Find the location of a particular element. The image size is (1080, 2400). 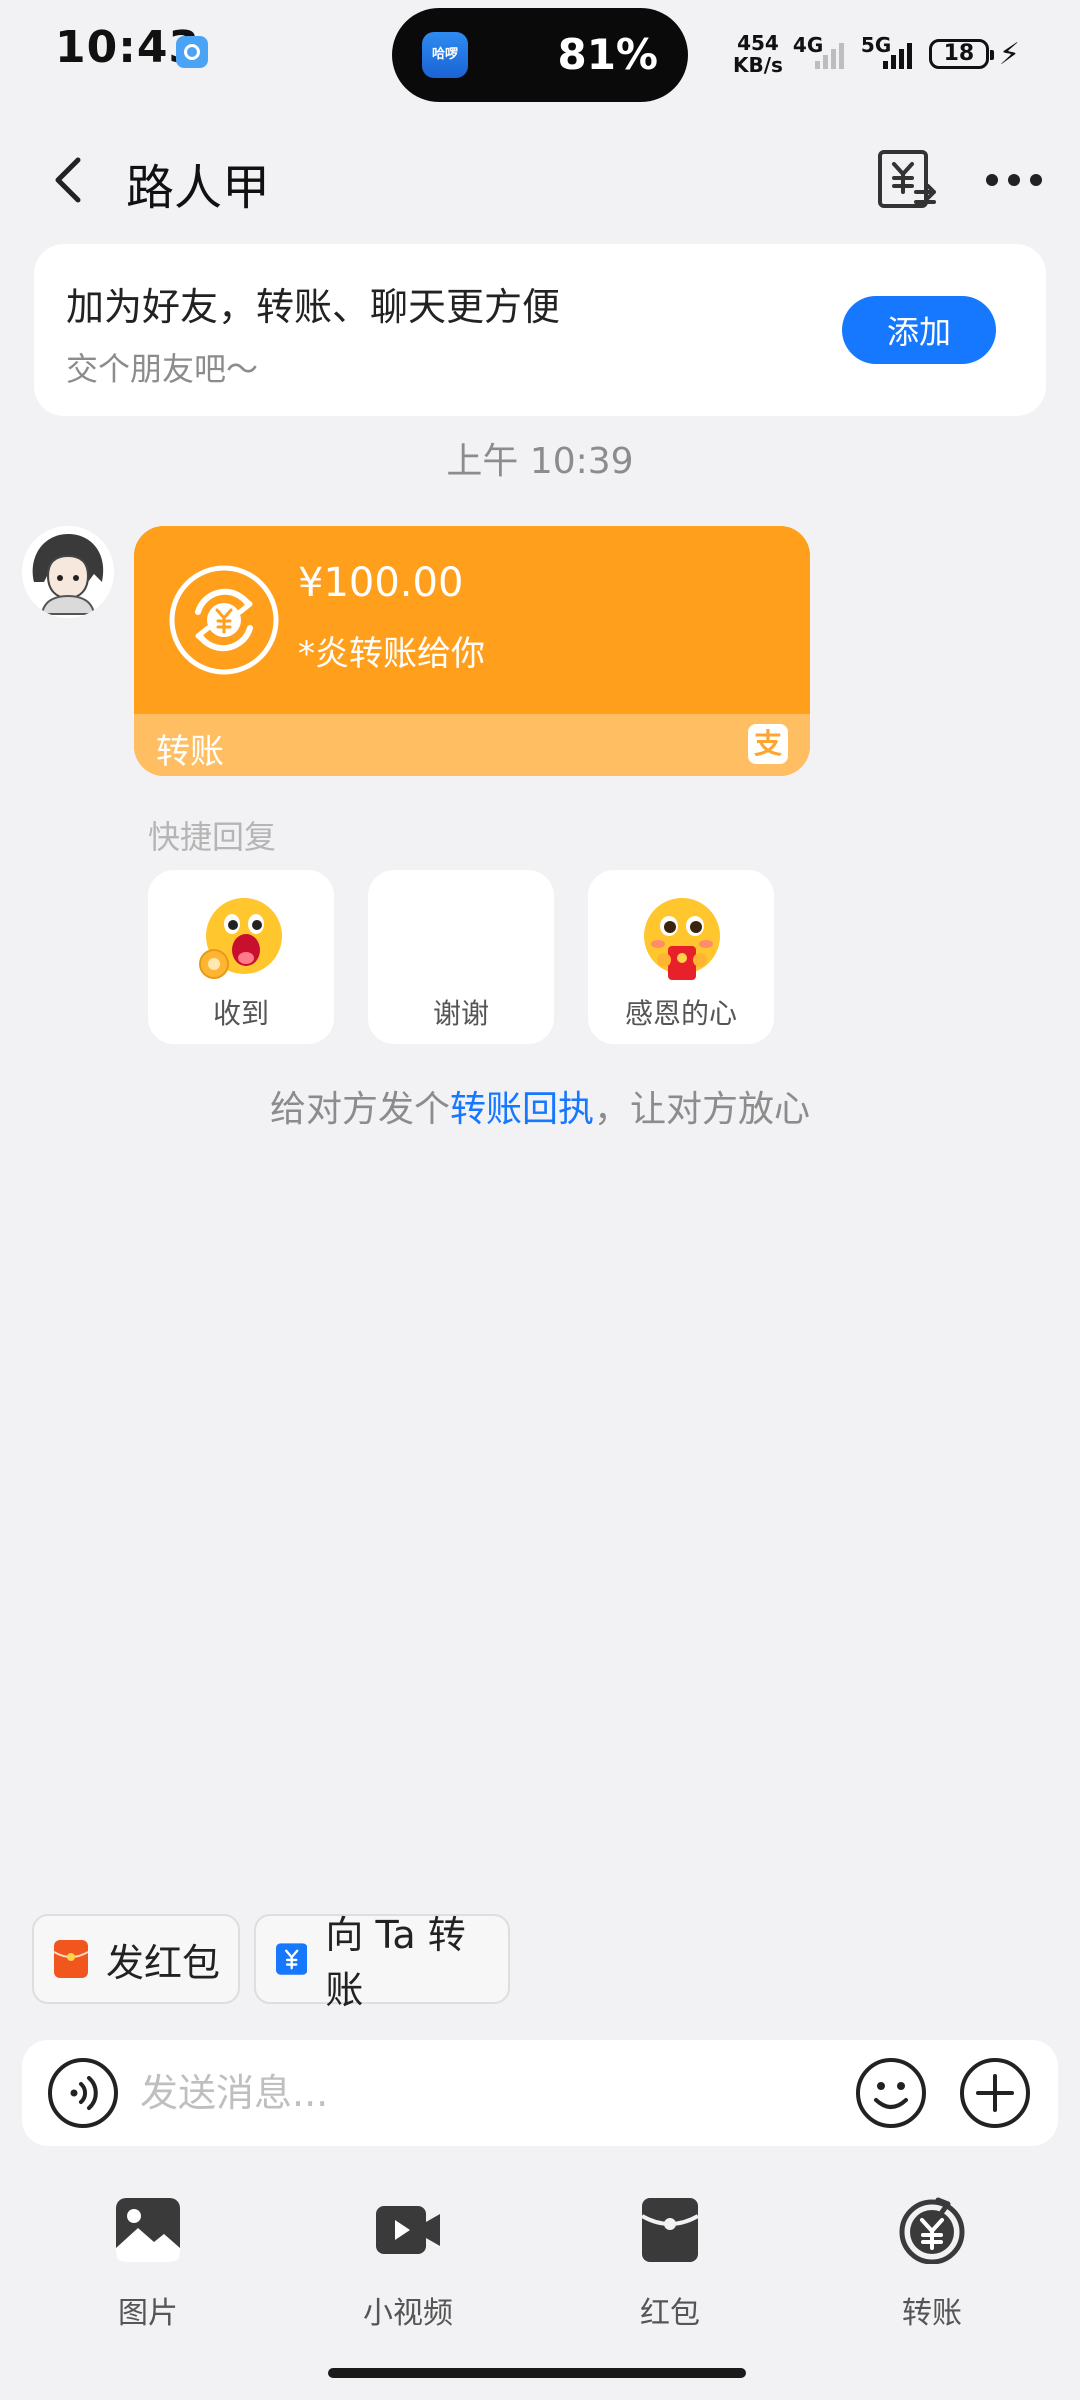

status-bar: 10:43 哈啰 81% 454 KB/s 4G 5G 18 ⚡ is located at coordinates (540, 55).